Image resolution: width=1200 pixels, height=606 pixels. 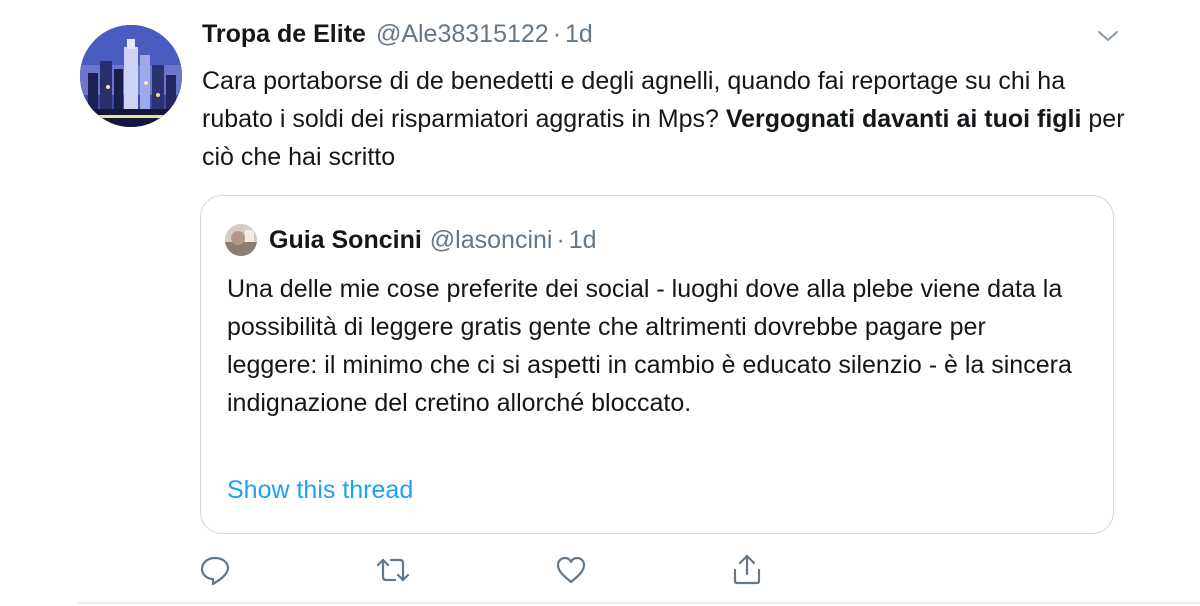 What do you see at coordinates (639, 603) in the screenshot?
I see `tweet-divider` at bounding box center [639, 603].